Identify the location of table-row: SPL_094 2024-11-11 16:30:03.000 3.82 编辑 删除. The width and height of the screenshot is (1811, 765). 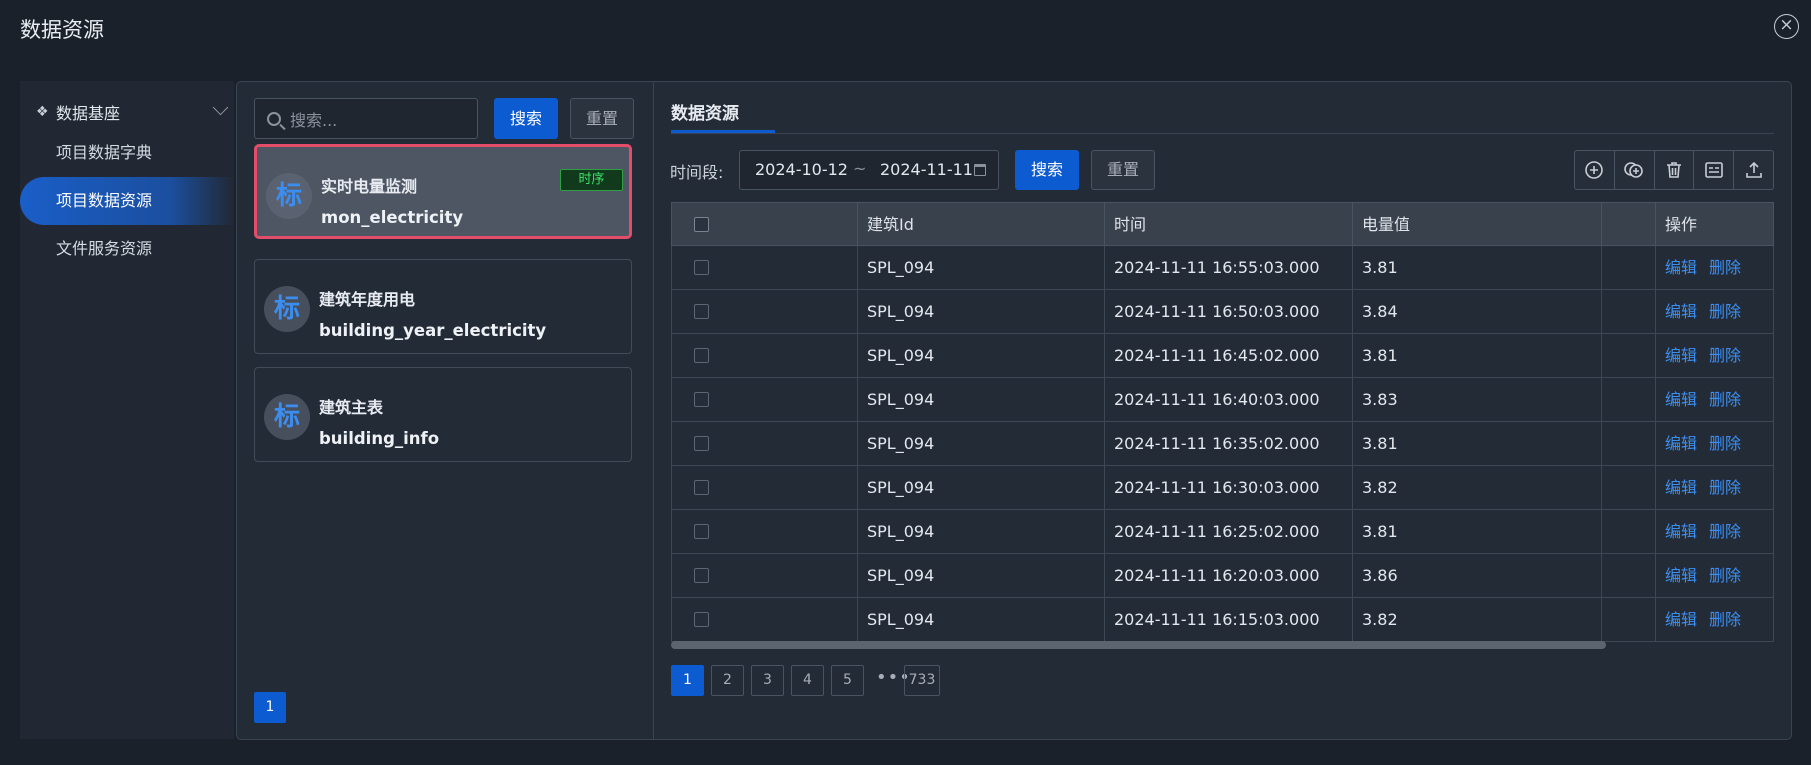
(1222, 488).